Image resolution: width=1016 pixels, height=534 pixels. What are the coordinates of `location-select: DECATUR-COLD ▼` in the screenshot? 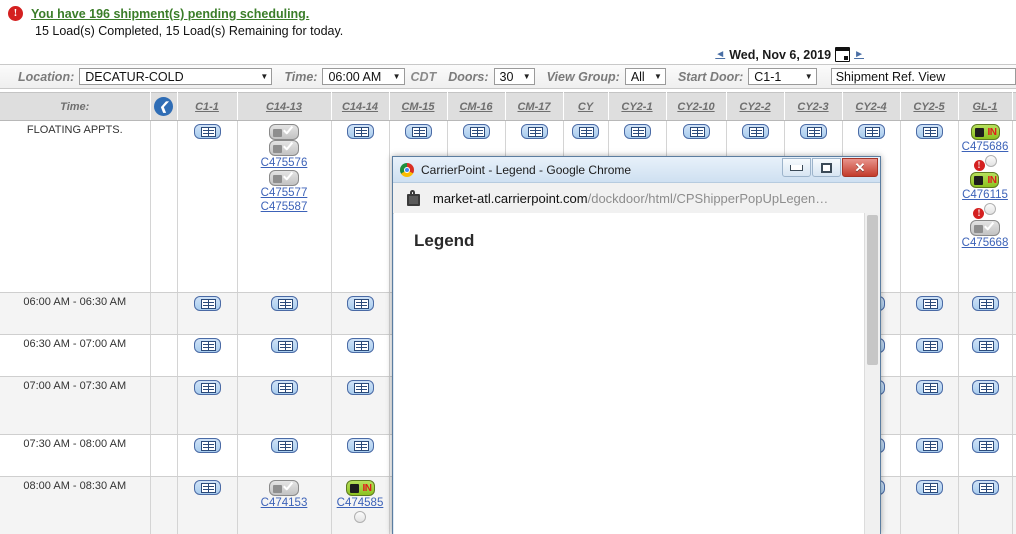 It's located at (176, 76).